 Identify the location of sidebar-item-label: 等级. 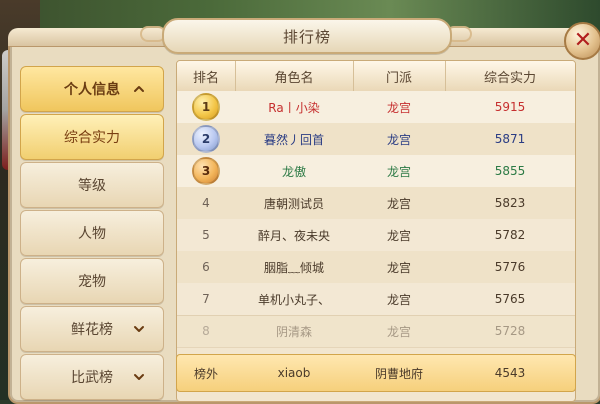
(92, 186).